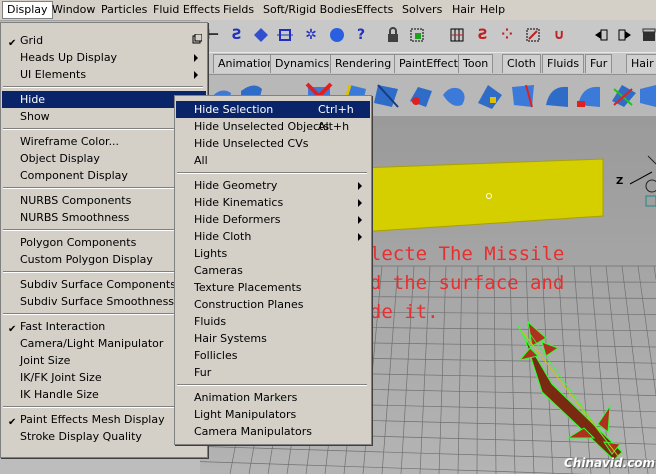 The height and width of the screenshot is (474, 656). Describe the element at coordinates (237, 219) in the screenshot. I see `menu-item-label: Hide Deformers` at that location.